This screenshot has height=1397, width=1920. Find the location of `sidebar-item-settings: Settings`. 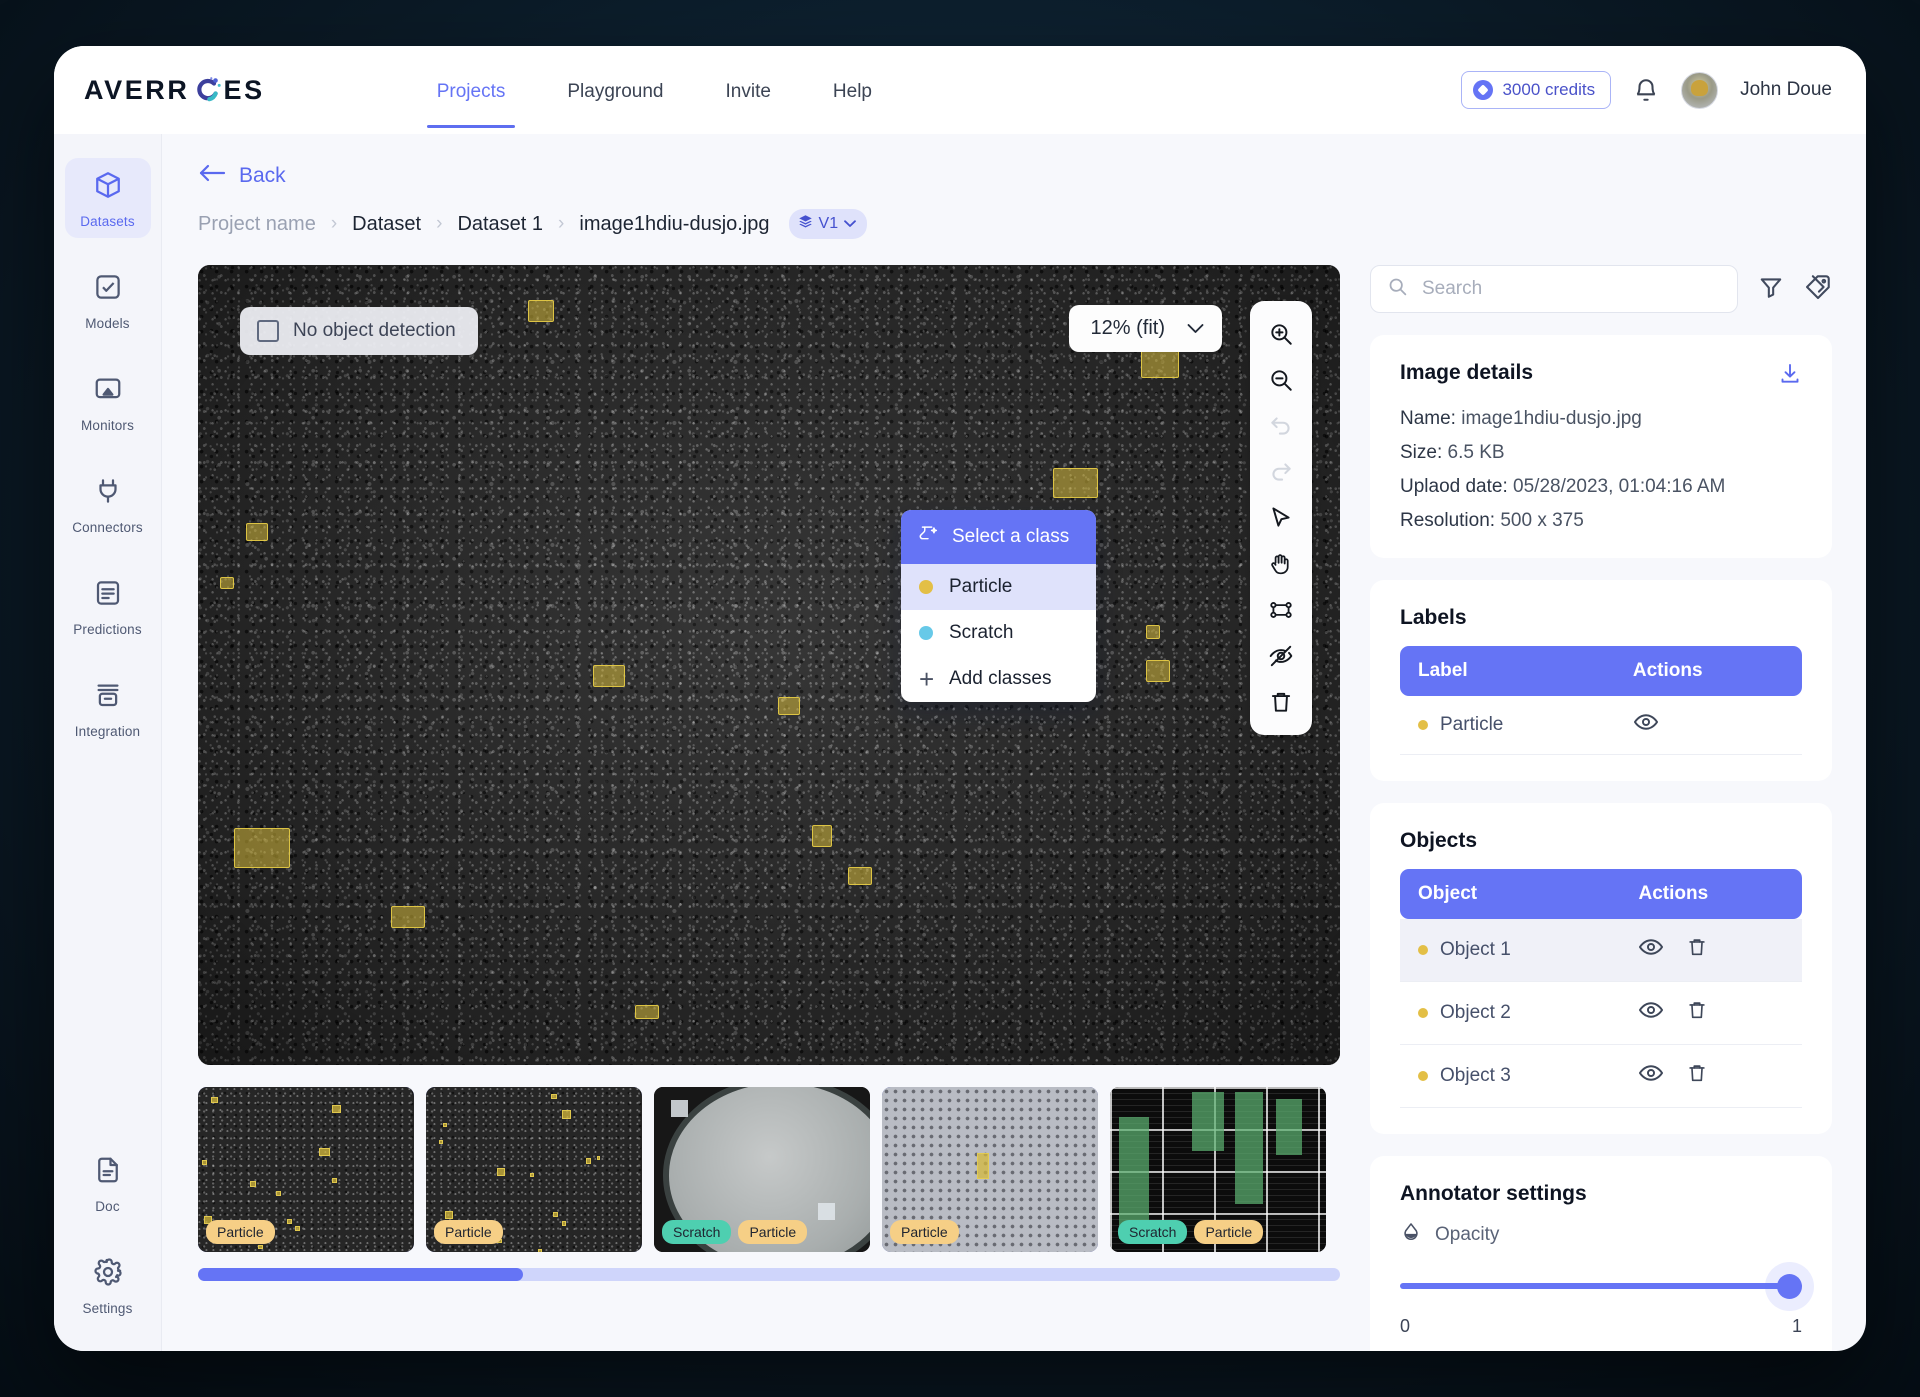

sidebar-item-settings: Settings is located at coordinates (108, 1285).